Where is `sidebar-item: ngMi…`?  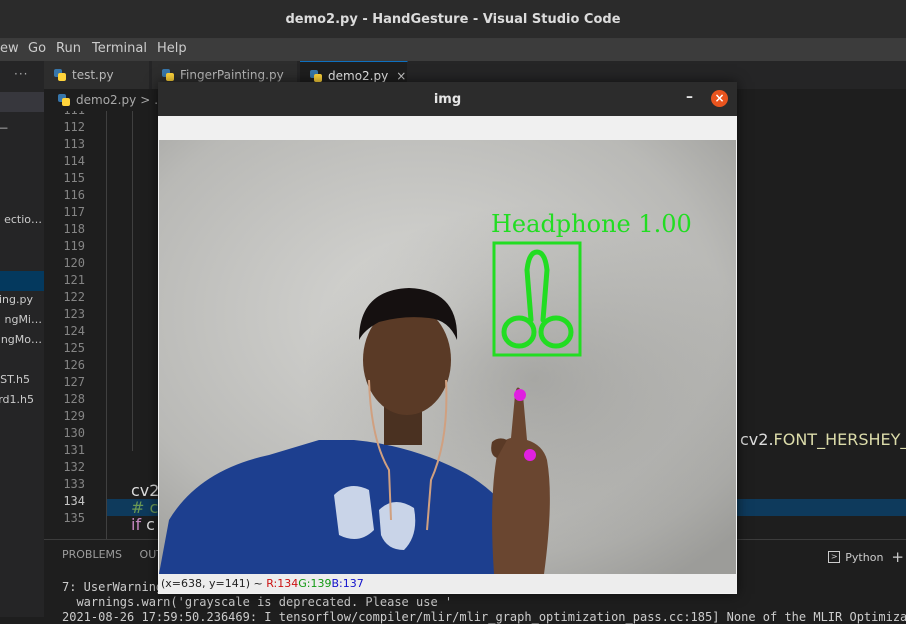 sidebar-item: ngMi… is located at coordinates (22, 320).